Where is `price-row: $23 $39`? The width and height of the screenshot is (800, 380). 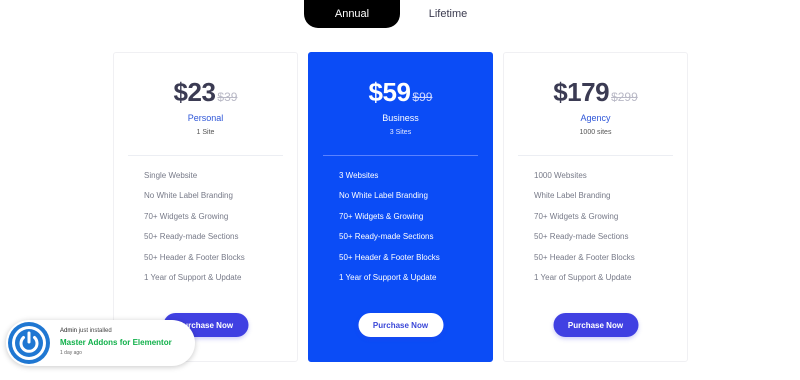
price-row: $23 $39 is located at coordinates (205, 92).